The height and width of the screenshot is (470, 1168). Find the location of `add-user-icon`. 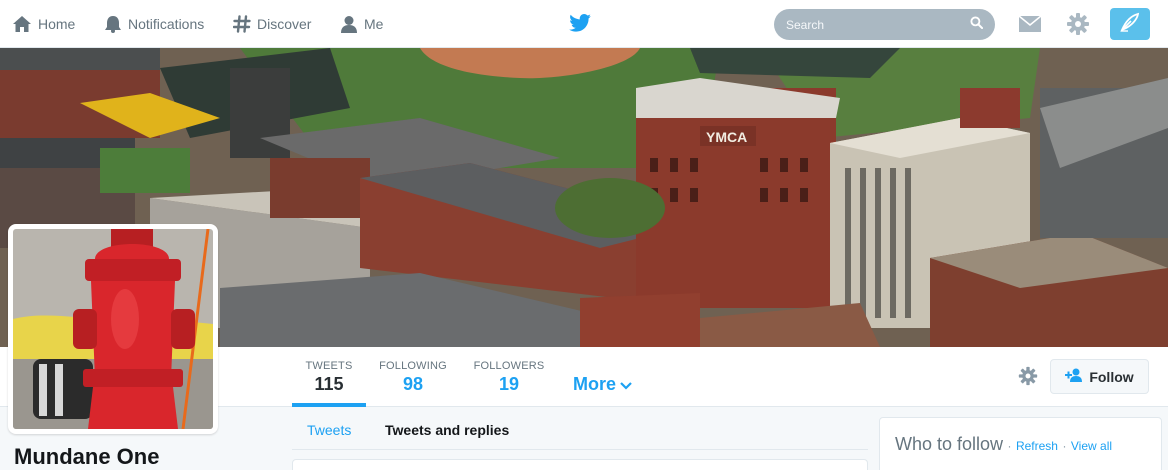

add-user-icon is located at coordinates (1074, 376).